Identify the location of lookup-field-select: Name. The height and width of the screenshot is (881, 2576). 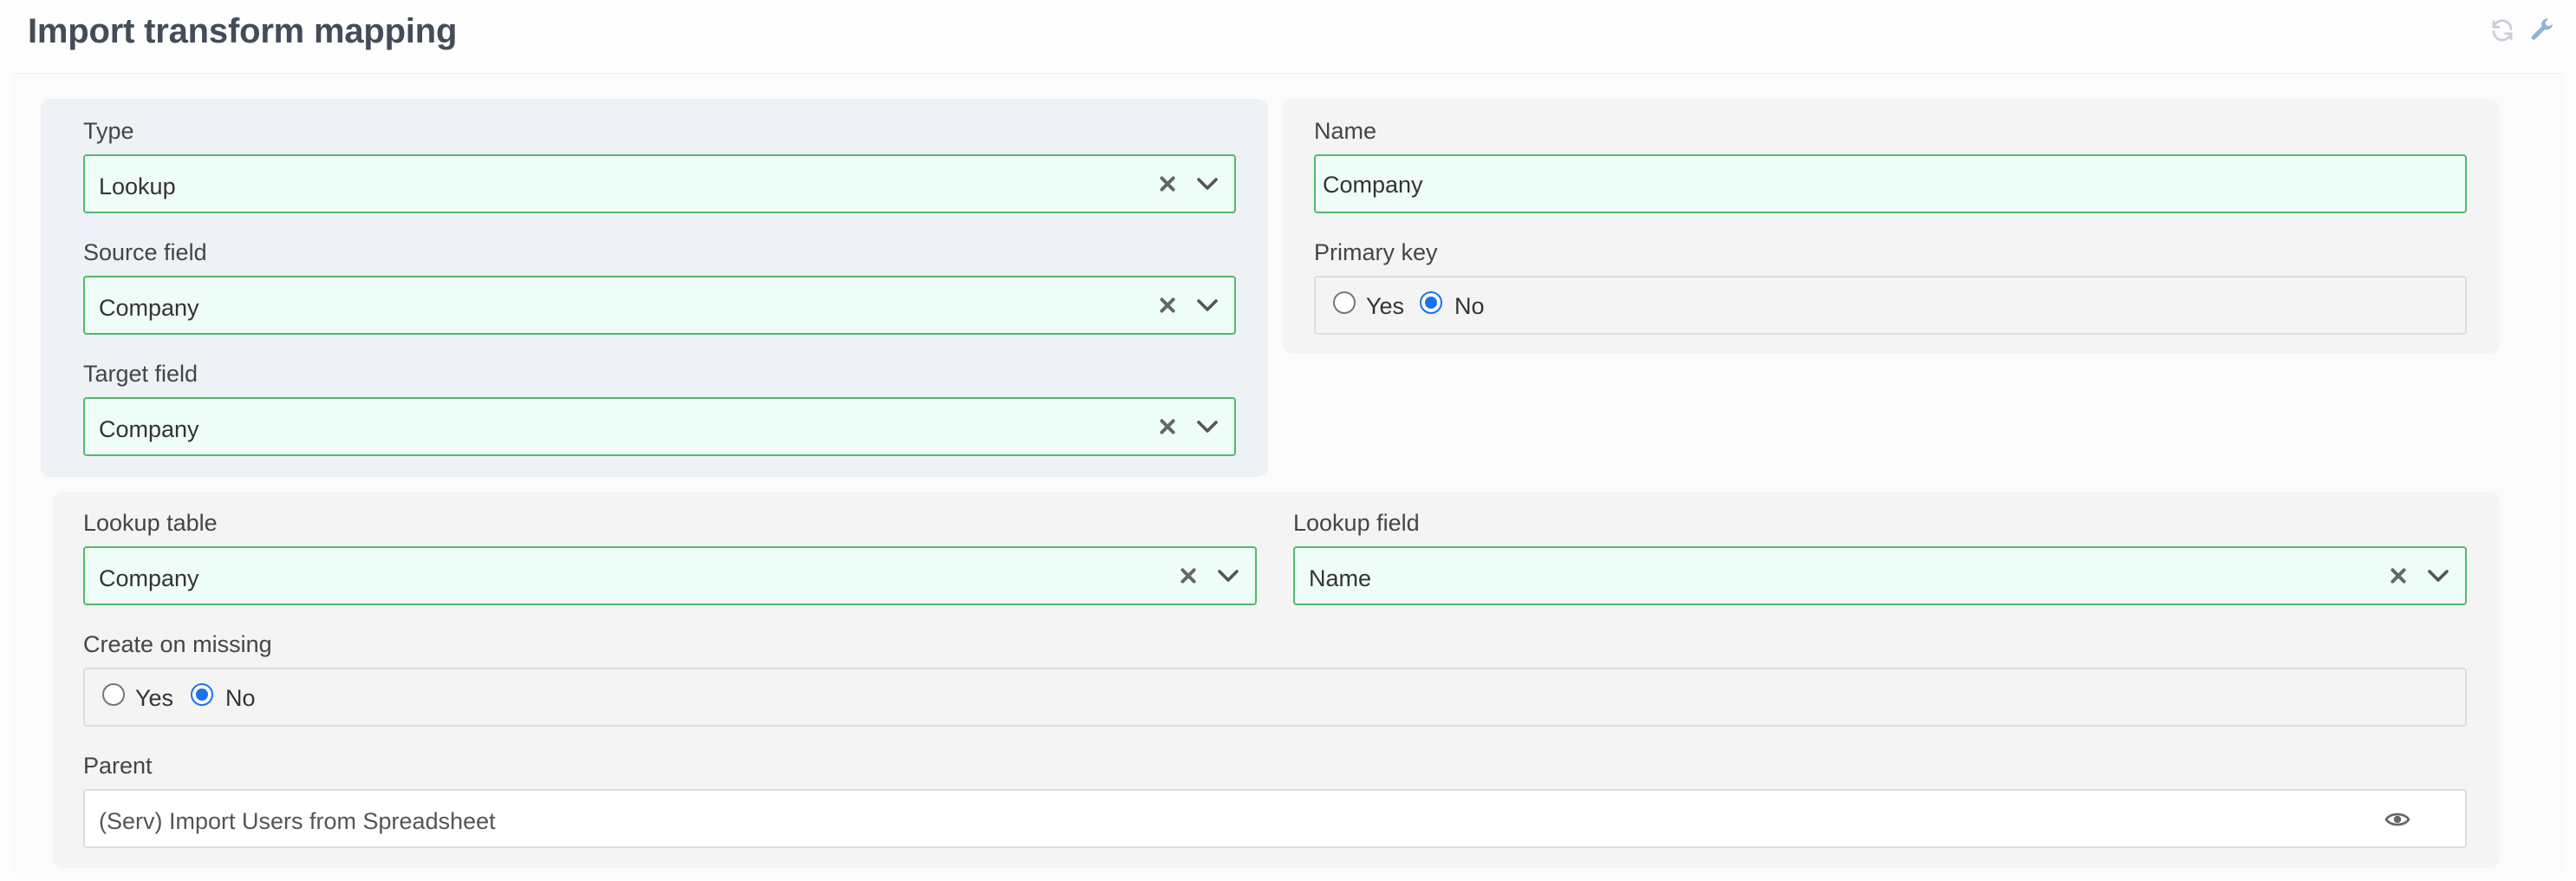
(1880, 575).